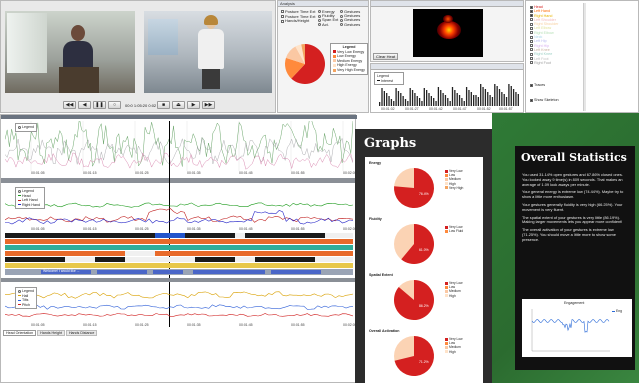 The width and height of the screenshot is (639, 383). Describe the element at coordinates (323, 4) in the screenshot. I see `analysis-titlebar: Analysis` at that location.